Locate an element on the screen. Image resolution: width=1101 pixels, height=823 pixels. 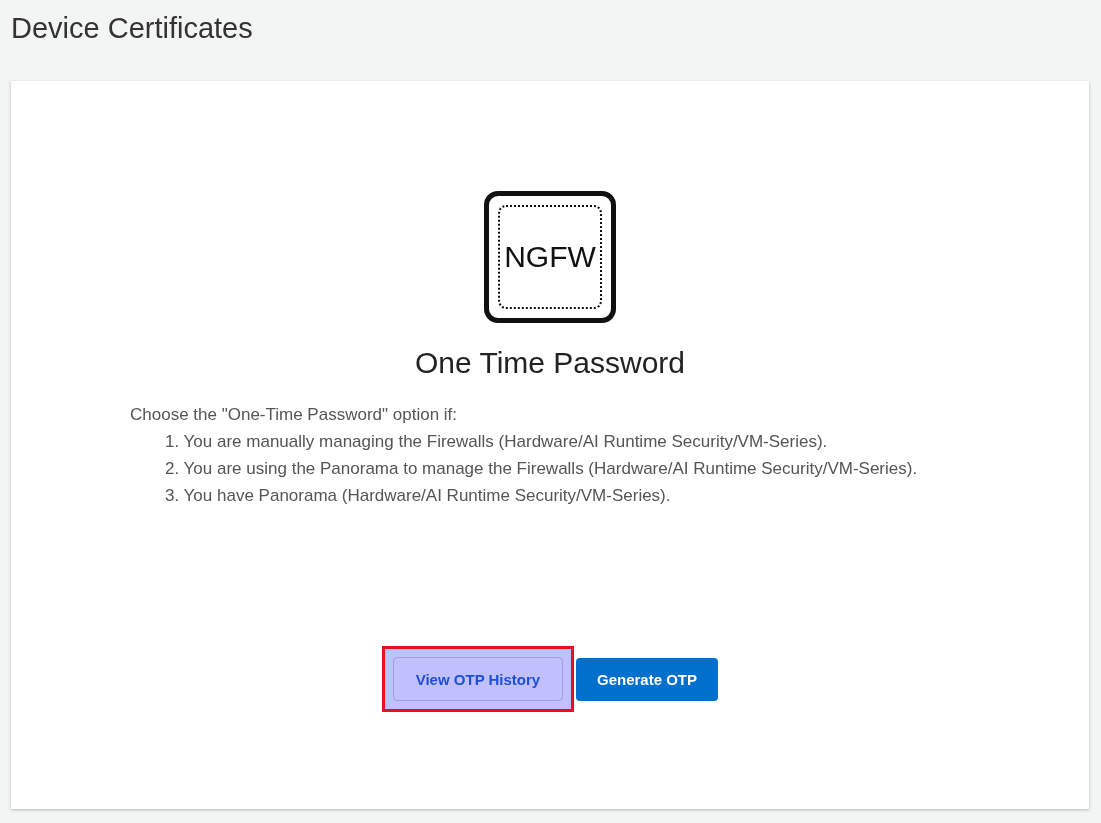
condition-item: 1. You are manually managing the Firewalls (Hardware/AI Runtime Security/VM-Series). is located at coordinates (497, 442).